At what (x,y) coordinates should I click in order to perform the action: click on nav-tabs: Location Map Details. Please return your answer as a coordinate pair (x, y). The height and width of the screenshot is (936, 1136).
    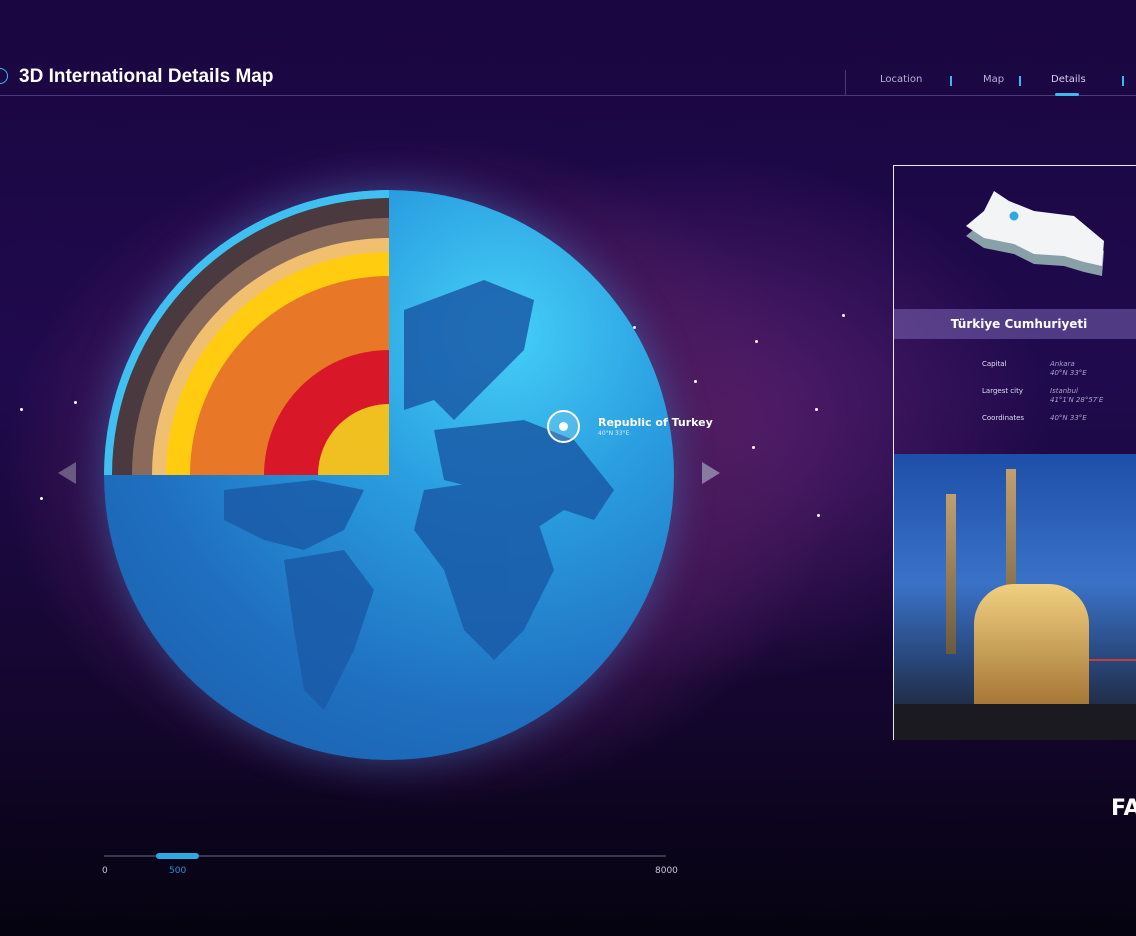
    Looking at the image, I should click on (990, 83).